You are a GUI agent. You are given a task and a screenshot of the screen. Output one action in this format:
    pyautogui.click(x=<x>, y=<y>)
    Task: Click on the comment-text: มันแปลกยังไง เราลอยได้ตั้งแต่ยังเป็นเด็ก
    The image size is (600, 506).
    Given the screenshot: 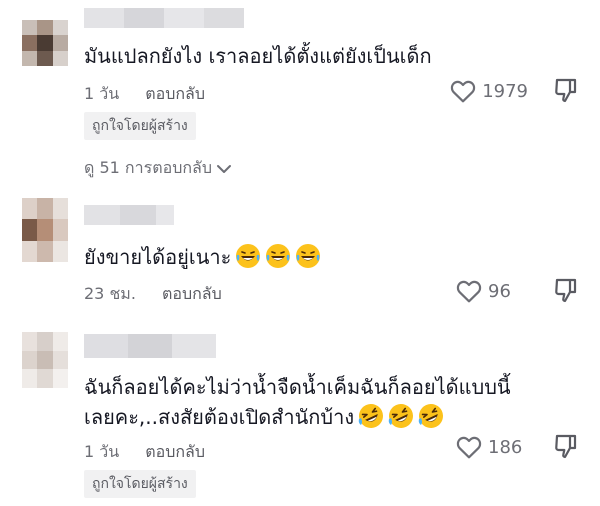 What is the action you would take?
    pyautogui.click(x=258, y=56)
    